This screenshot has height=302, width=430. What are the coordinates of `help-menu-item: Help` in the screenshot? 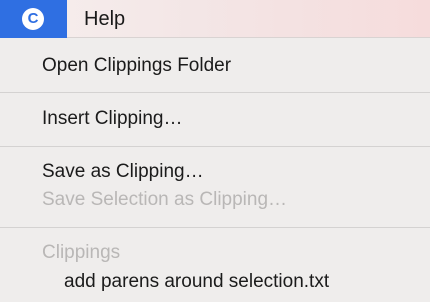 It's located at (104, 19).